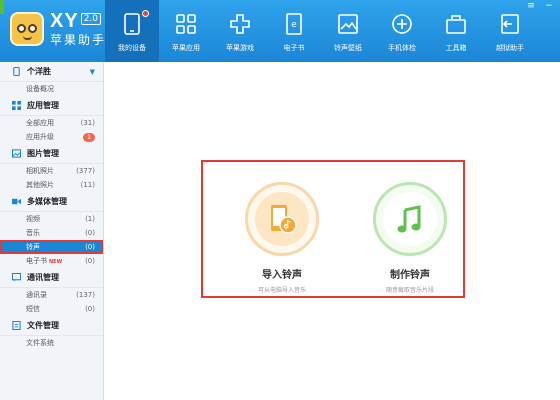  I want to click on new-tag: NEW, so click(56, 262).